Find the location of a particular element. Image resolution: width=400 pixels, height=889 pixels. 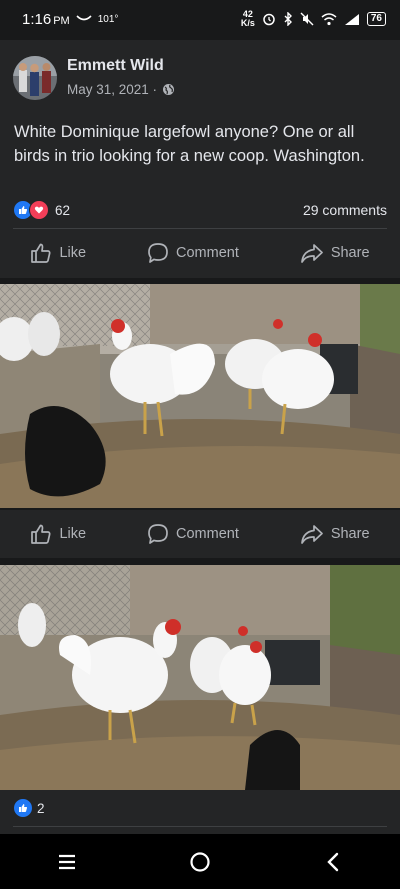

back-button is located at coordinates (333, 862).